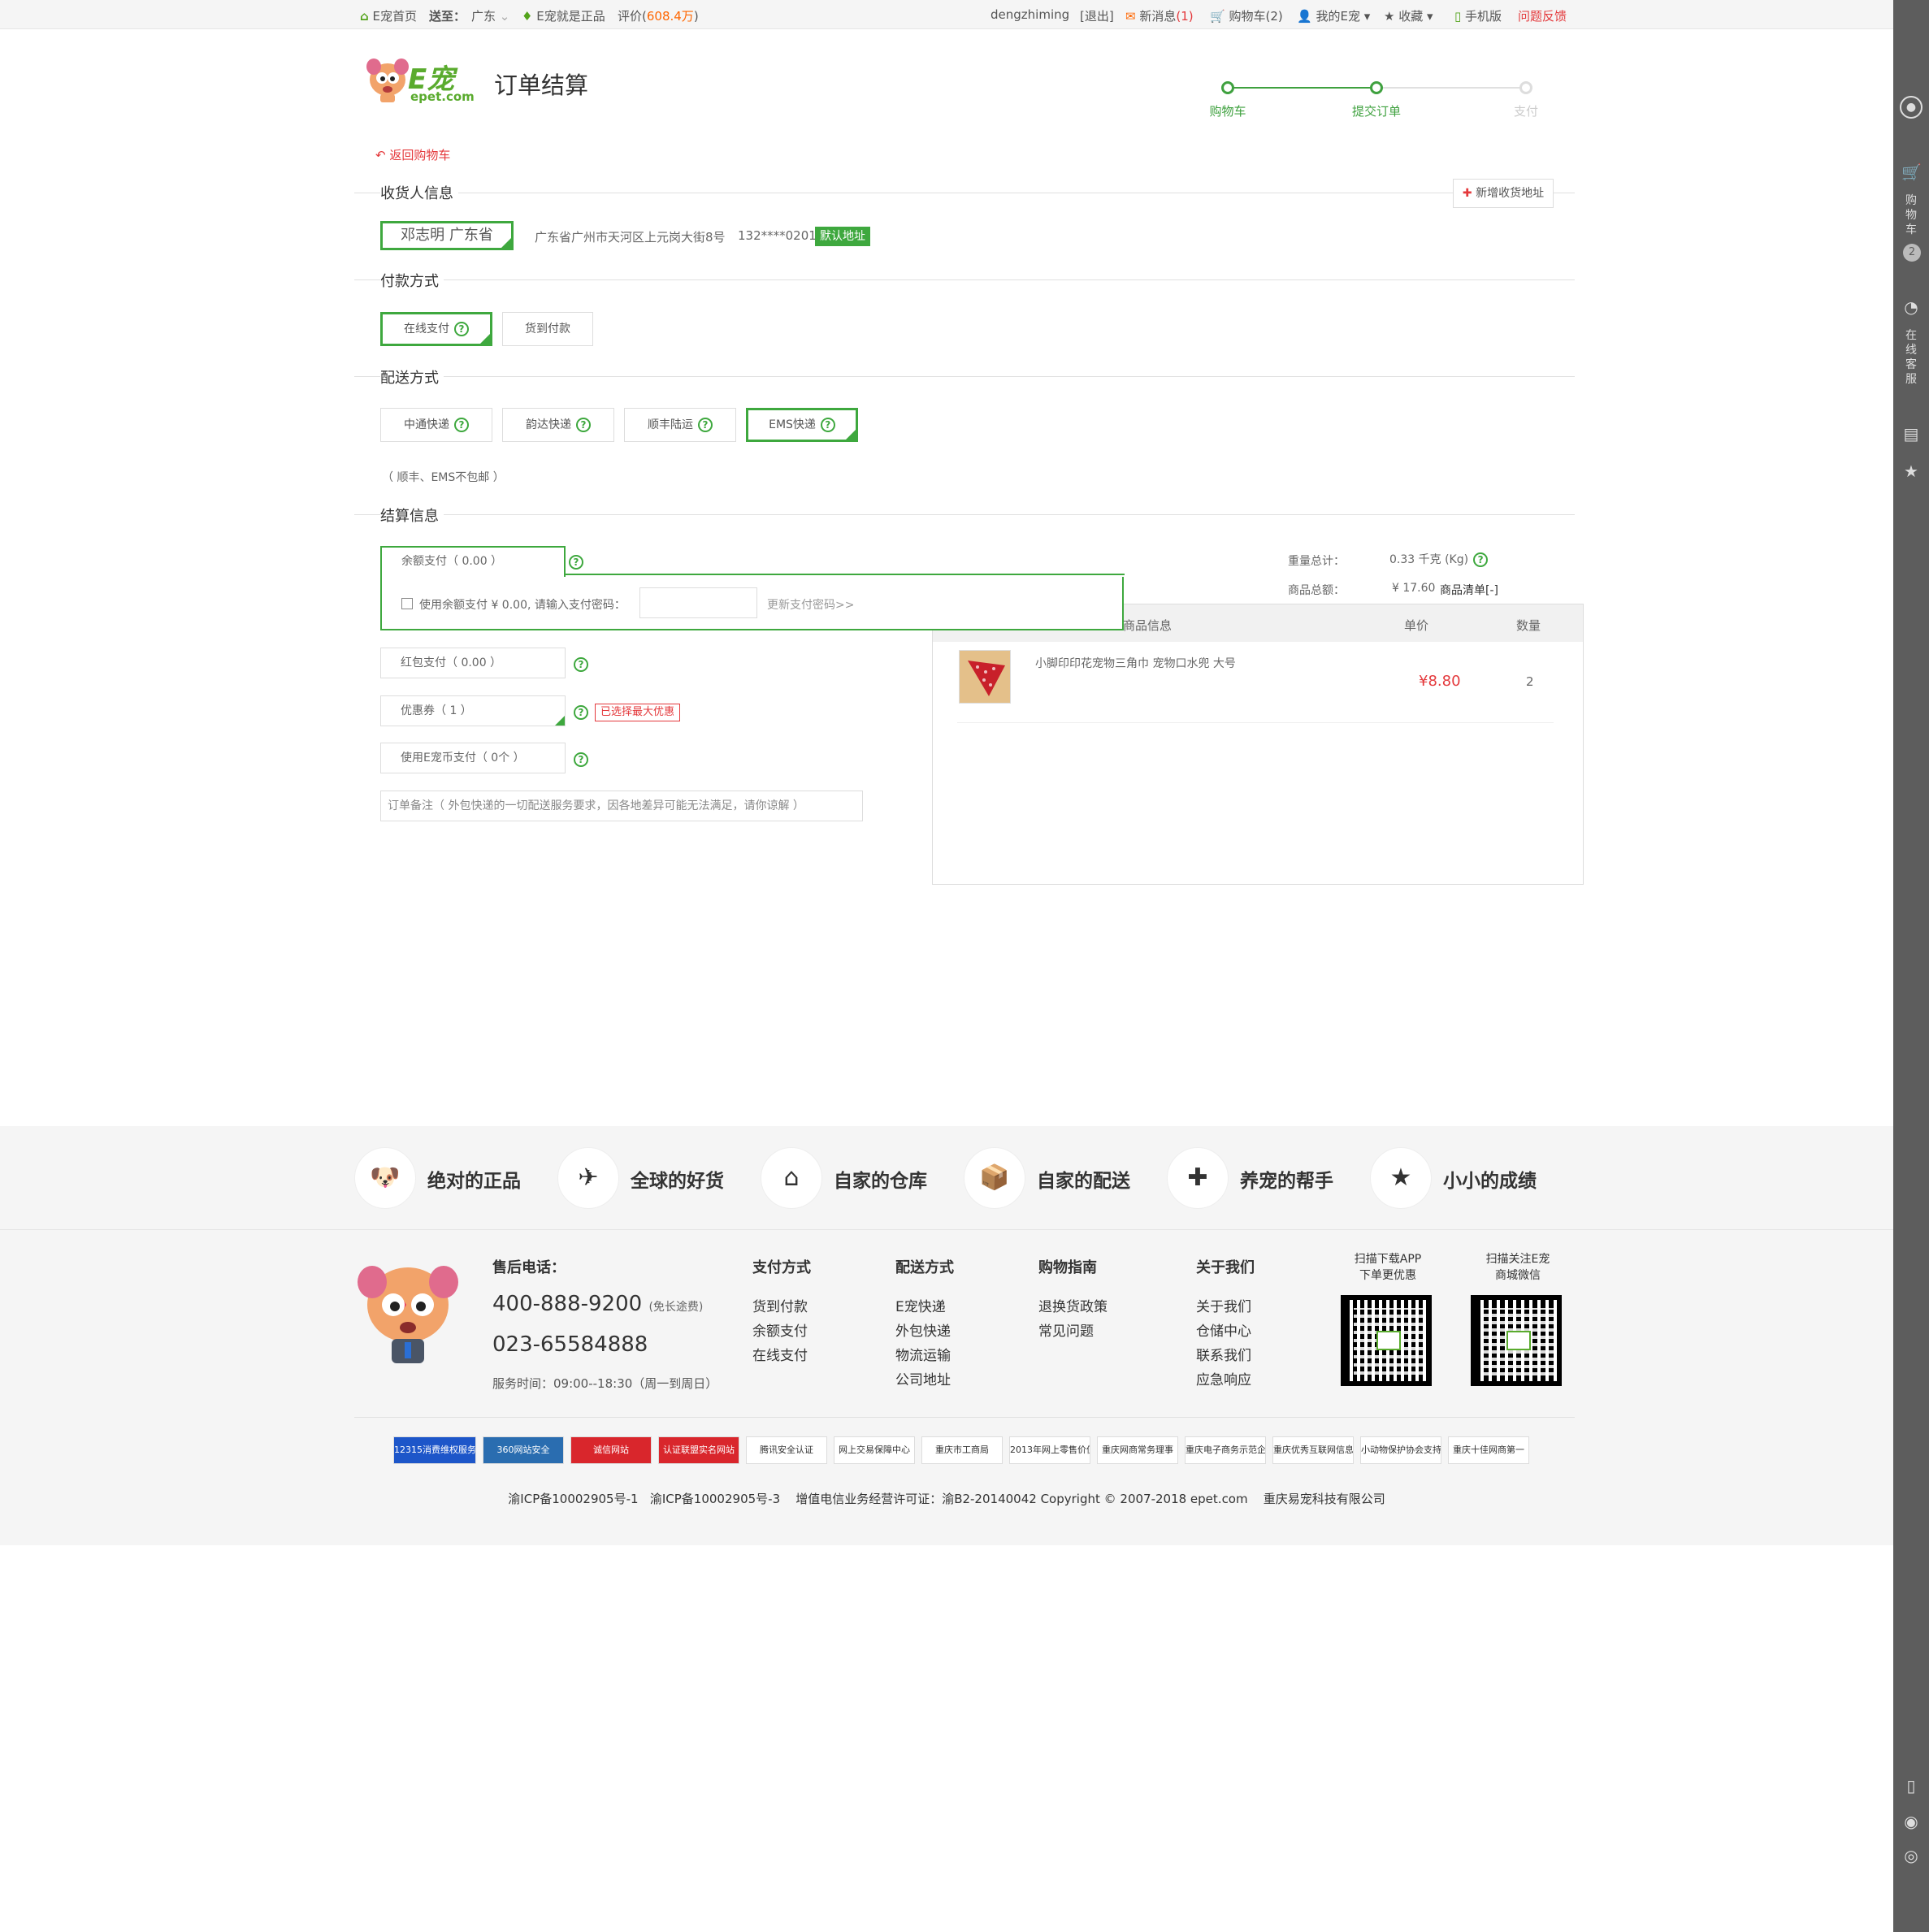 This screenshot has width=1929, height=1932. Describe the element at coordinates (923, 1329) in the screenshot. I see `footer-link: 外包快递` at that location.